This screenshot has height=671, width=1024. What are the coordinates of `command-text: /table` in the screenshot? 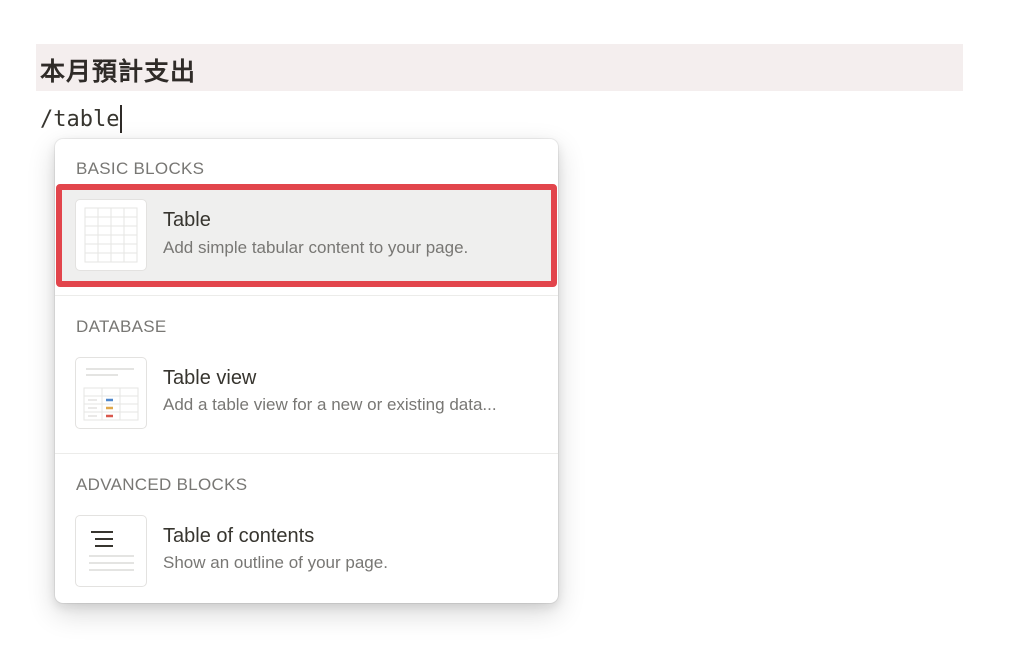 It's located at (80, 119).